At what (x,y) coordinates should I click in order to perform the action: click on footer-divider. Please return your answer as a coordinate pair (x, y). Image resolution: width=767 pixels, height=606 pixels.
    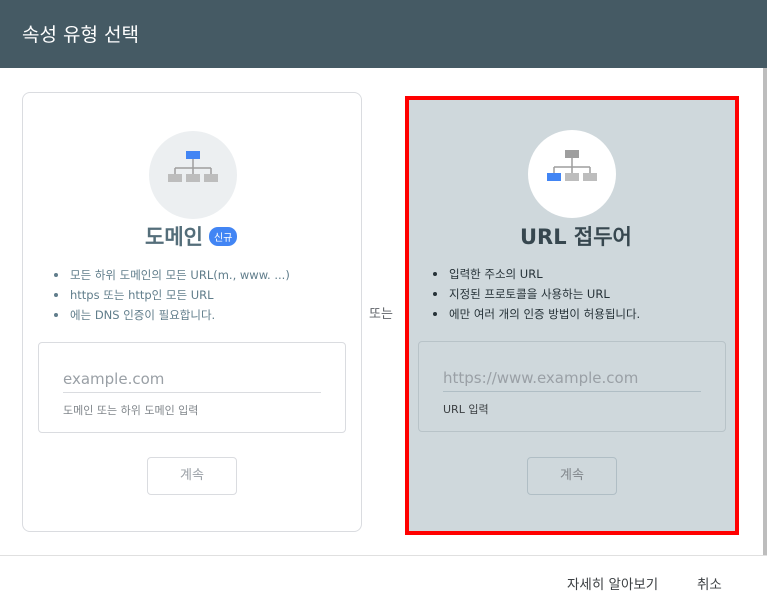
    Looking at the image, I should click on (383, 555).